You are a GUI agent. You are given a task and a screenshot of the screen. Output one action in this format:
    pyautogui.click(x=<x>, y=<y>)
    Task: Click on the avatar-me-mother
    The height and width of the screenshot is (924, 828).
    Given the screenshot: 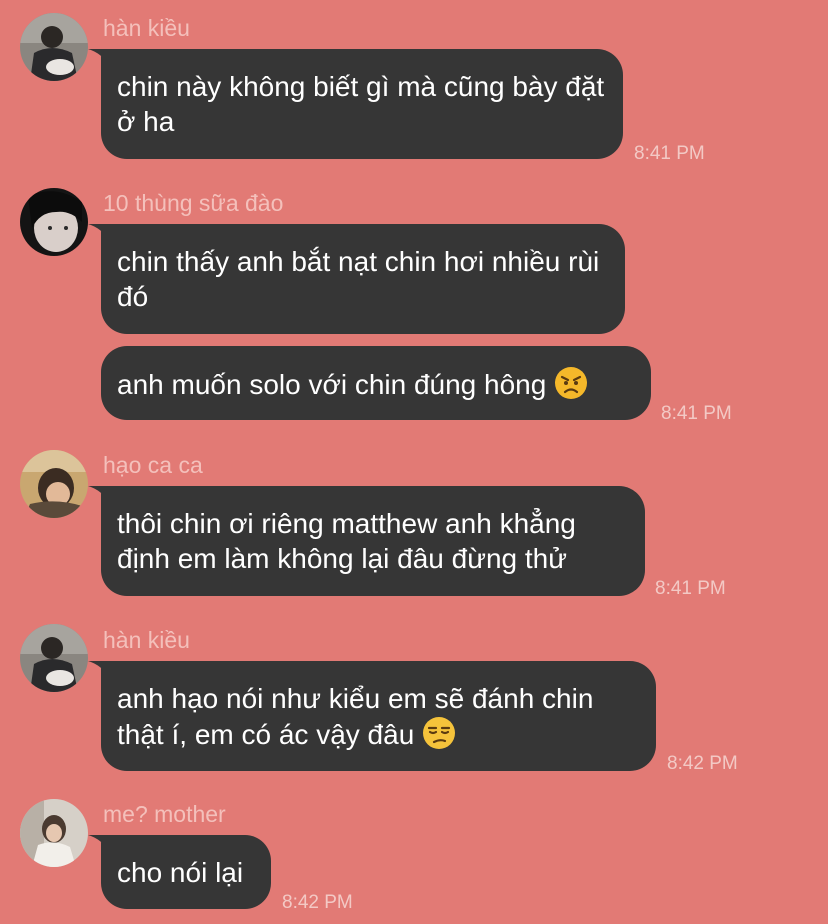 What is the action you would take?
    pyautogui.click(x=54, y=833)
    